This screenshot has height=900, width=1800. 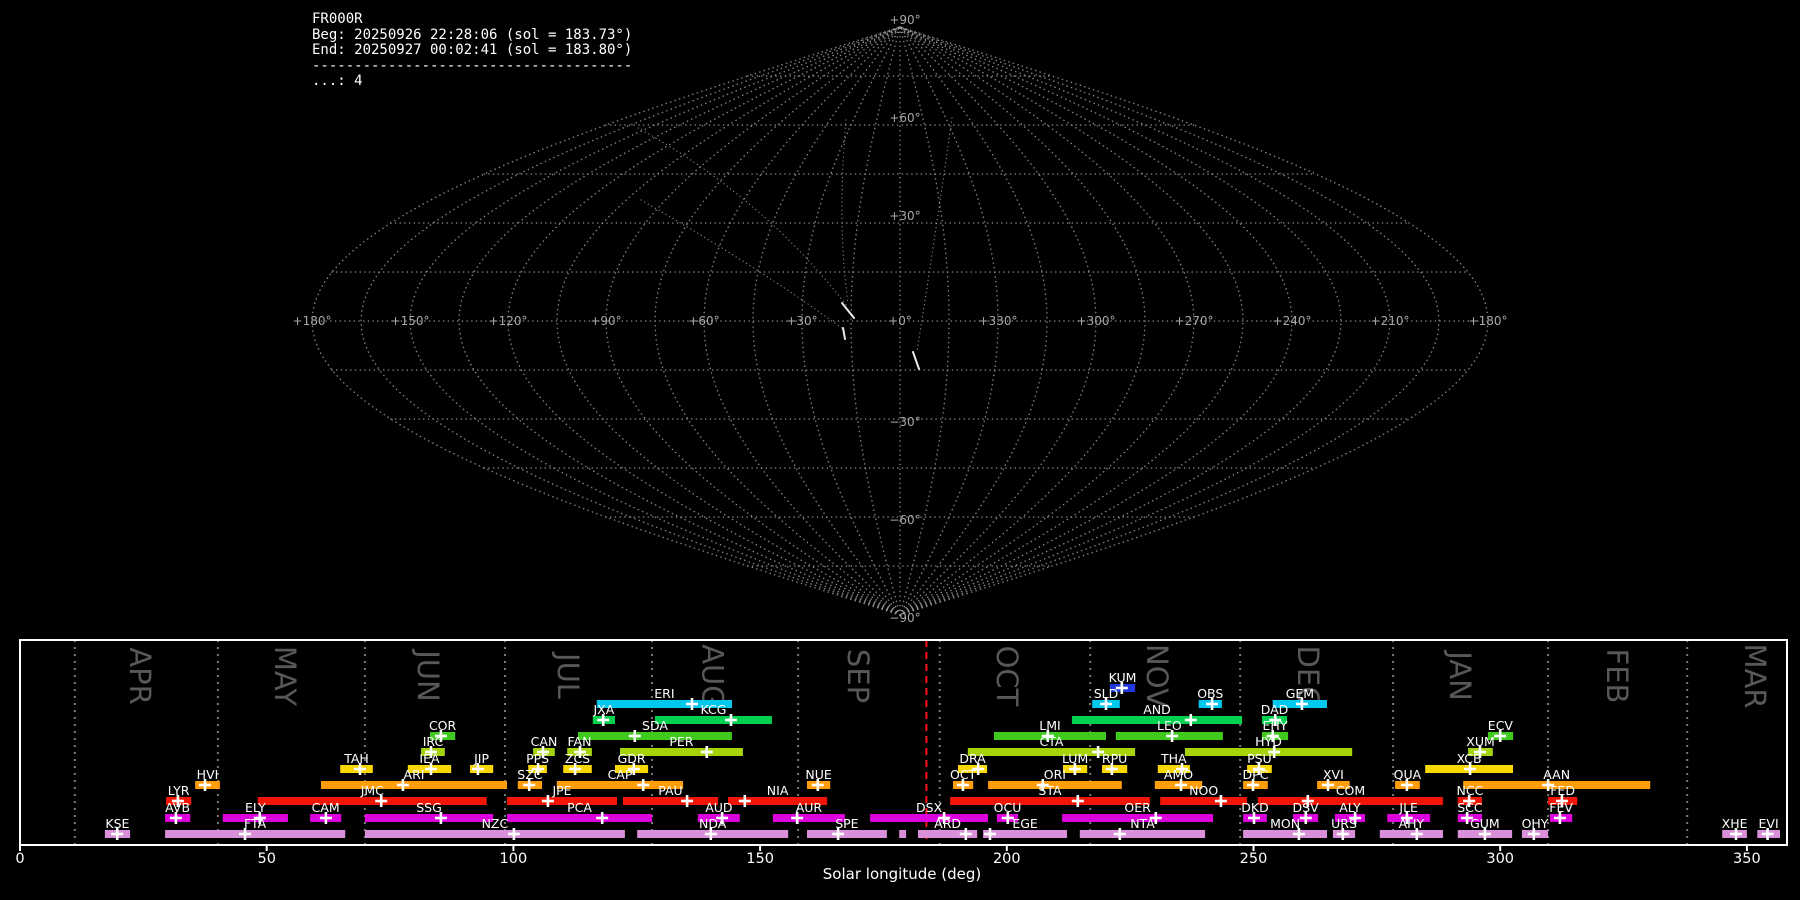 What do you see at coordinates (1254, 859) in the screenshot?
I see `x-tick-label: 250` at bounding box center [1254, 859].